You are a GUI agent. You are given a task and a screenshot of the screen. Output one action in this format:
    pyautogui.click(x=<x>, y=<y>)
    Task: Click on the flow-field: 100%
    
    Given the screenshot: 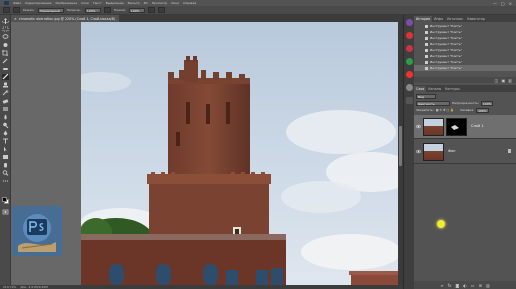 What is the action you would take?
    pyautogui.click(x=136, y=10)
    